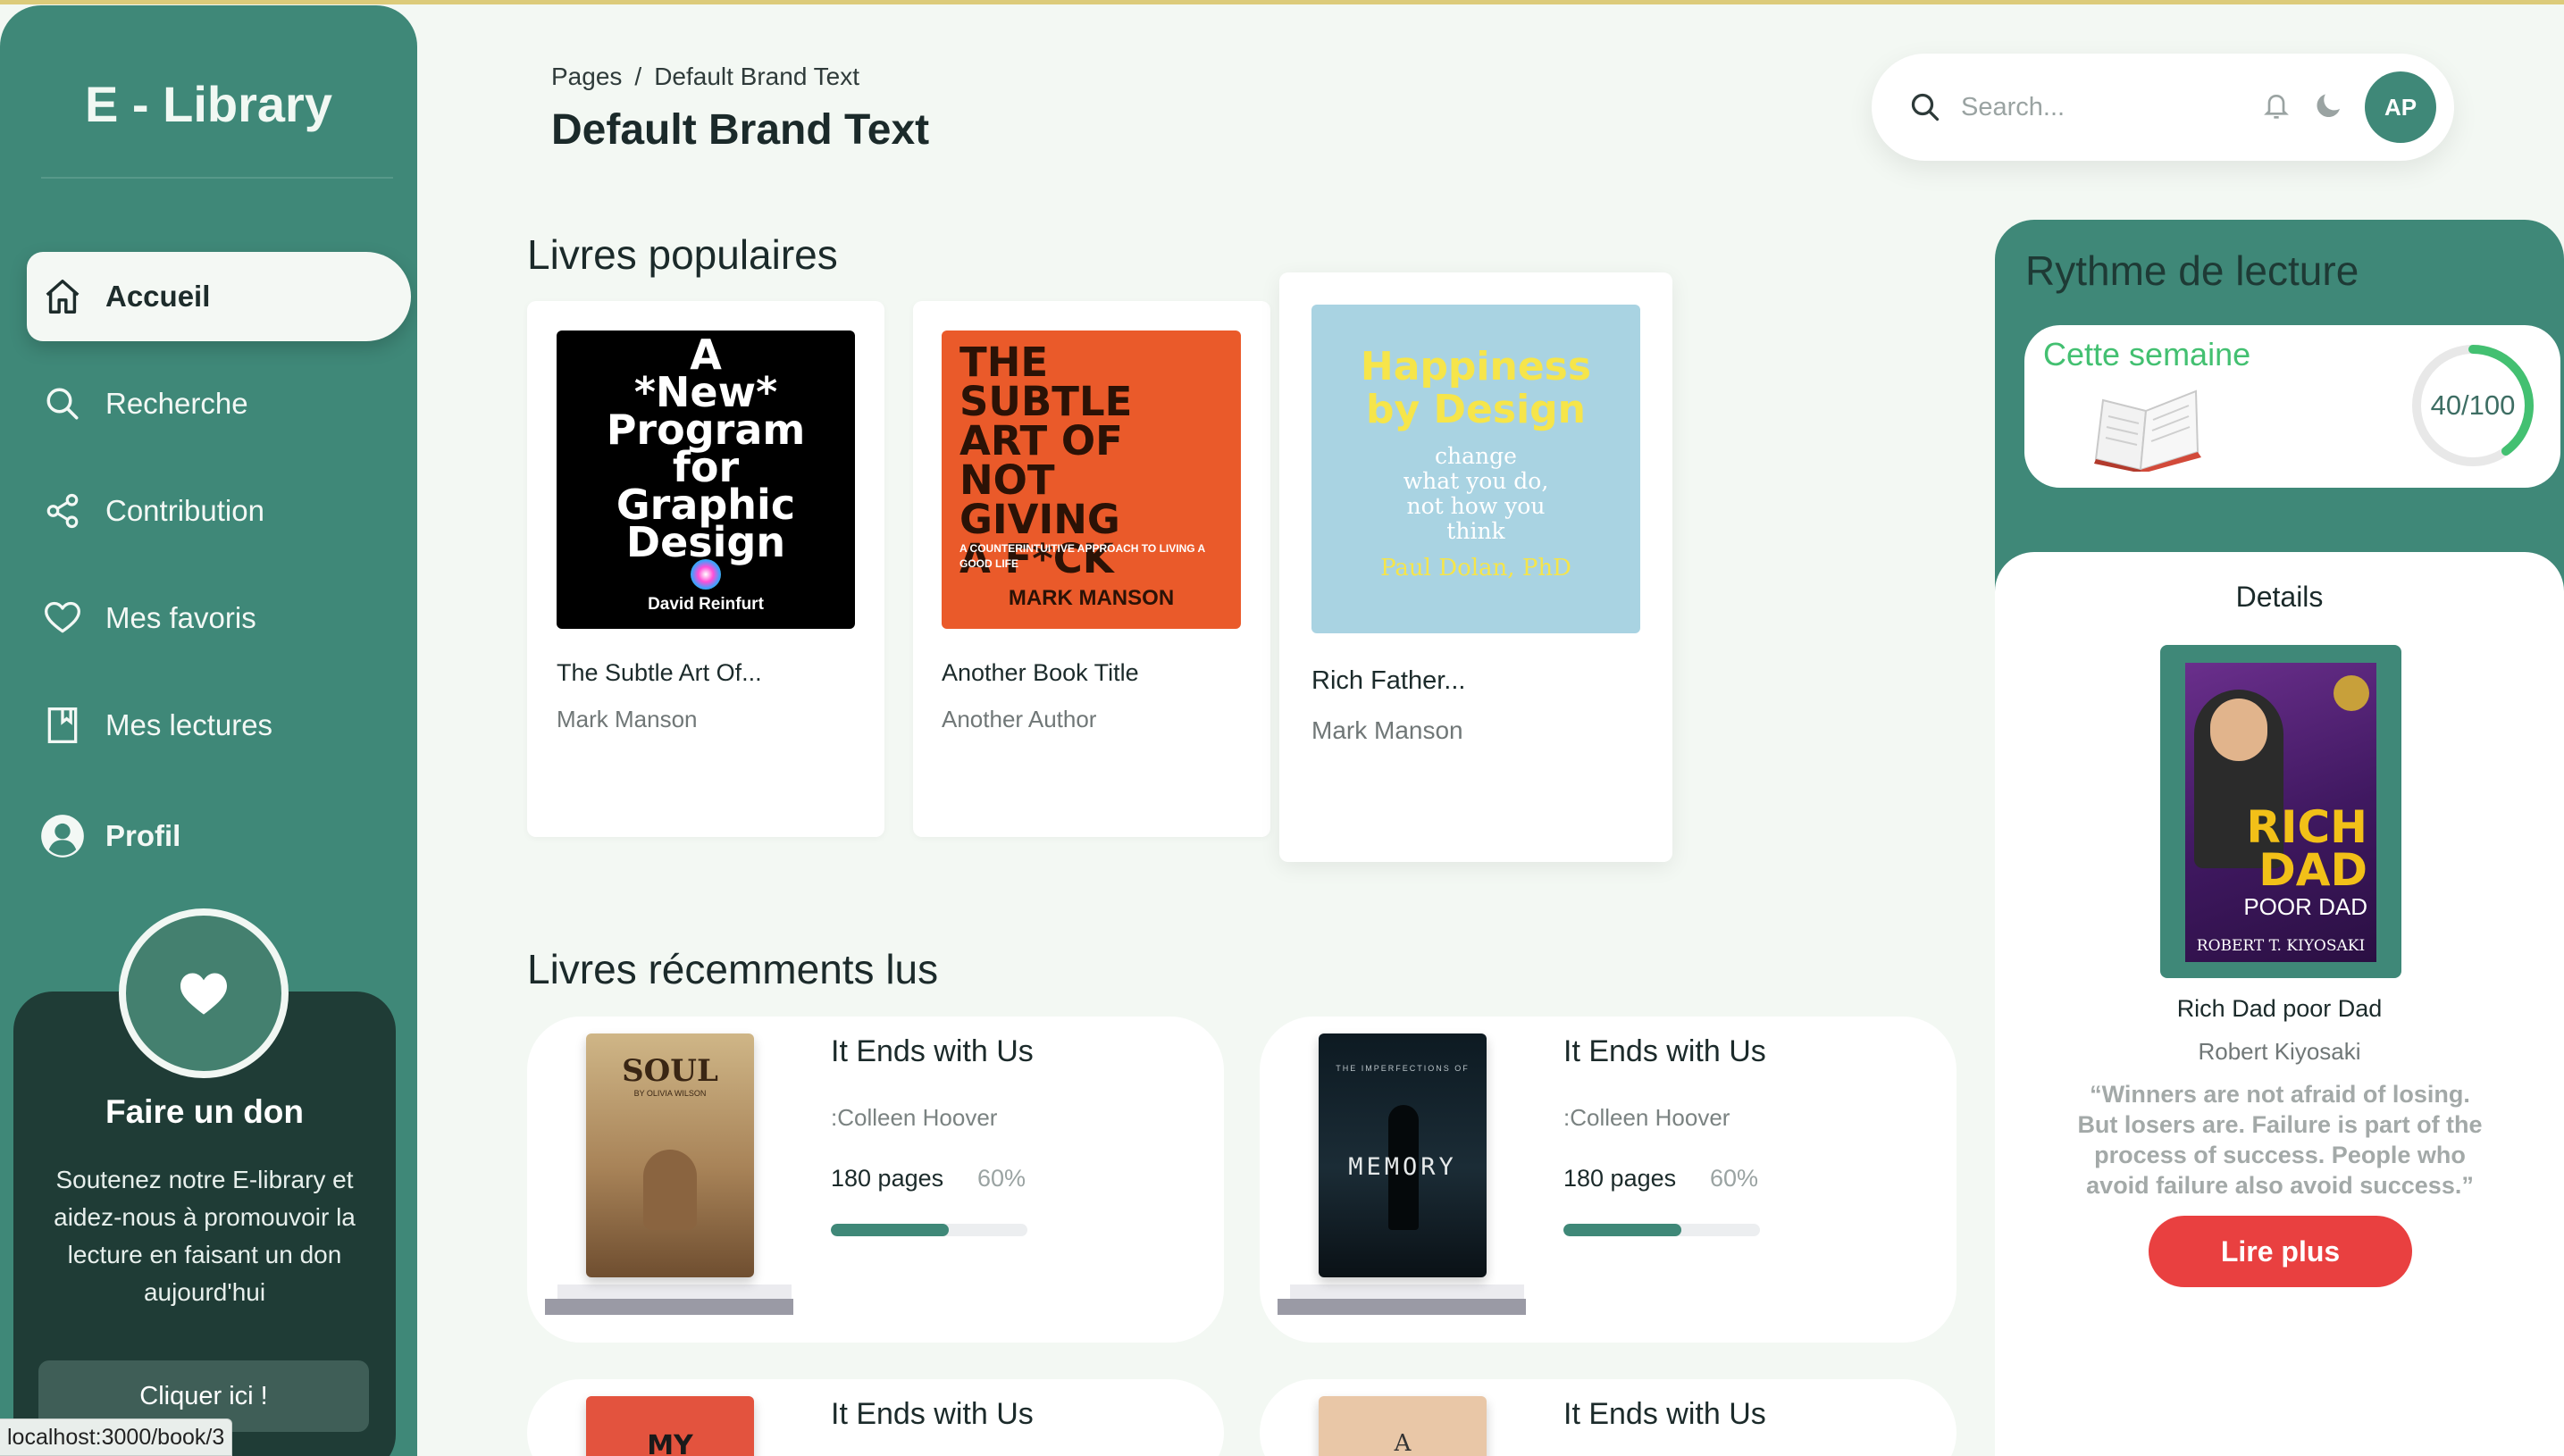  I want to click on cover-text: DAD, so click(2312, 870).